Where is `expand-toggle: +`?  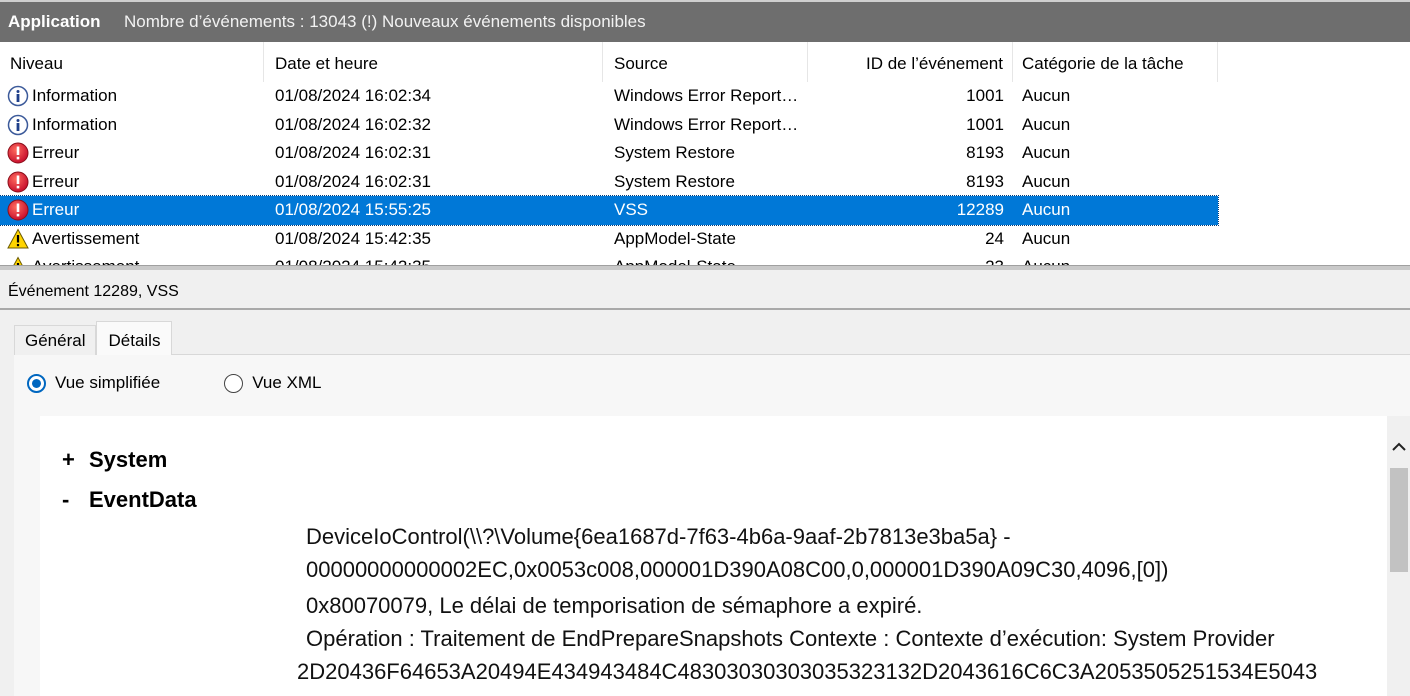
expand-toggle: + is located at coordinates (75, 460).